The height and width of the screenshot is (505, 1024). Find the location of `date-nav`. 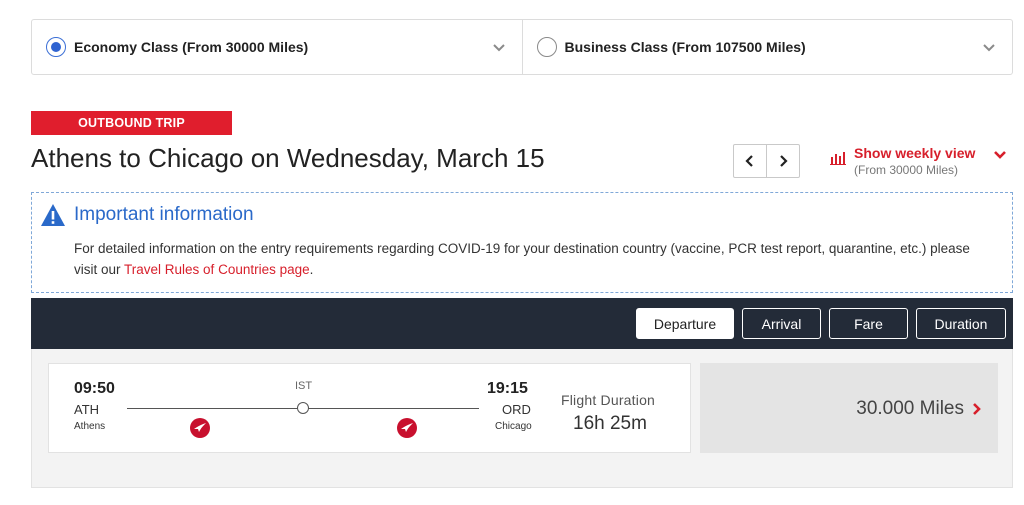

date-nav is located at coordinates (766, 161).